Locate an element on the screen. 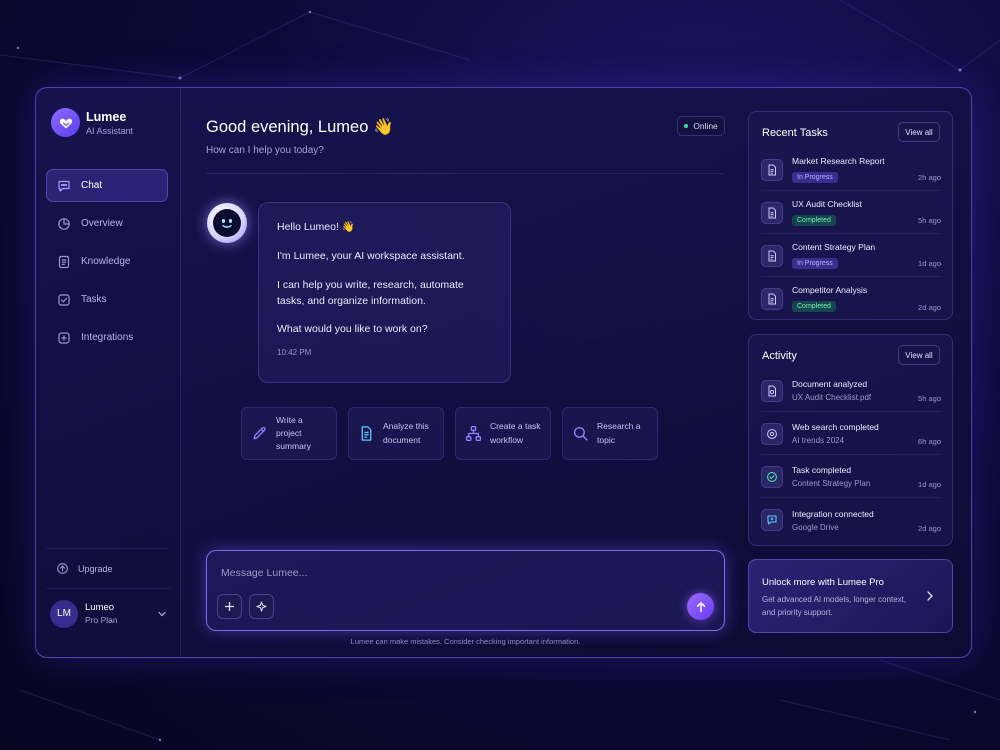 The height and width of the screenshot is (750, 1000). suggestion-text: Analyze this is located at coordinates (406, 426).